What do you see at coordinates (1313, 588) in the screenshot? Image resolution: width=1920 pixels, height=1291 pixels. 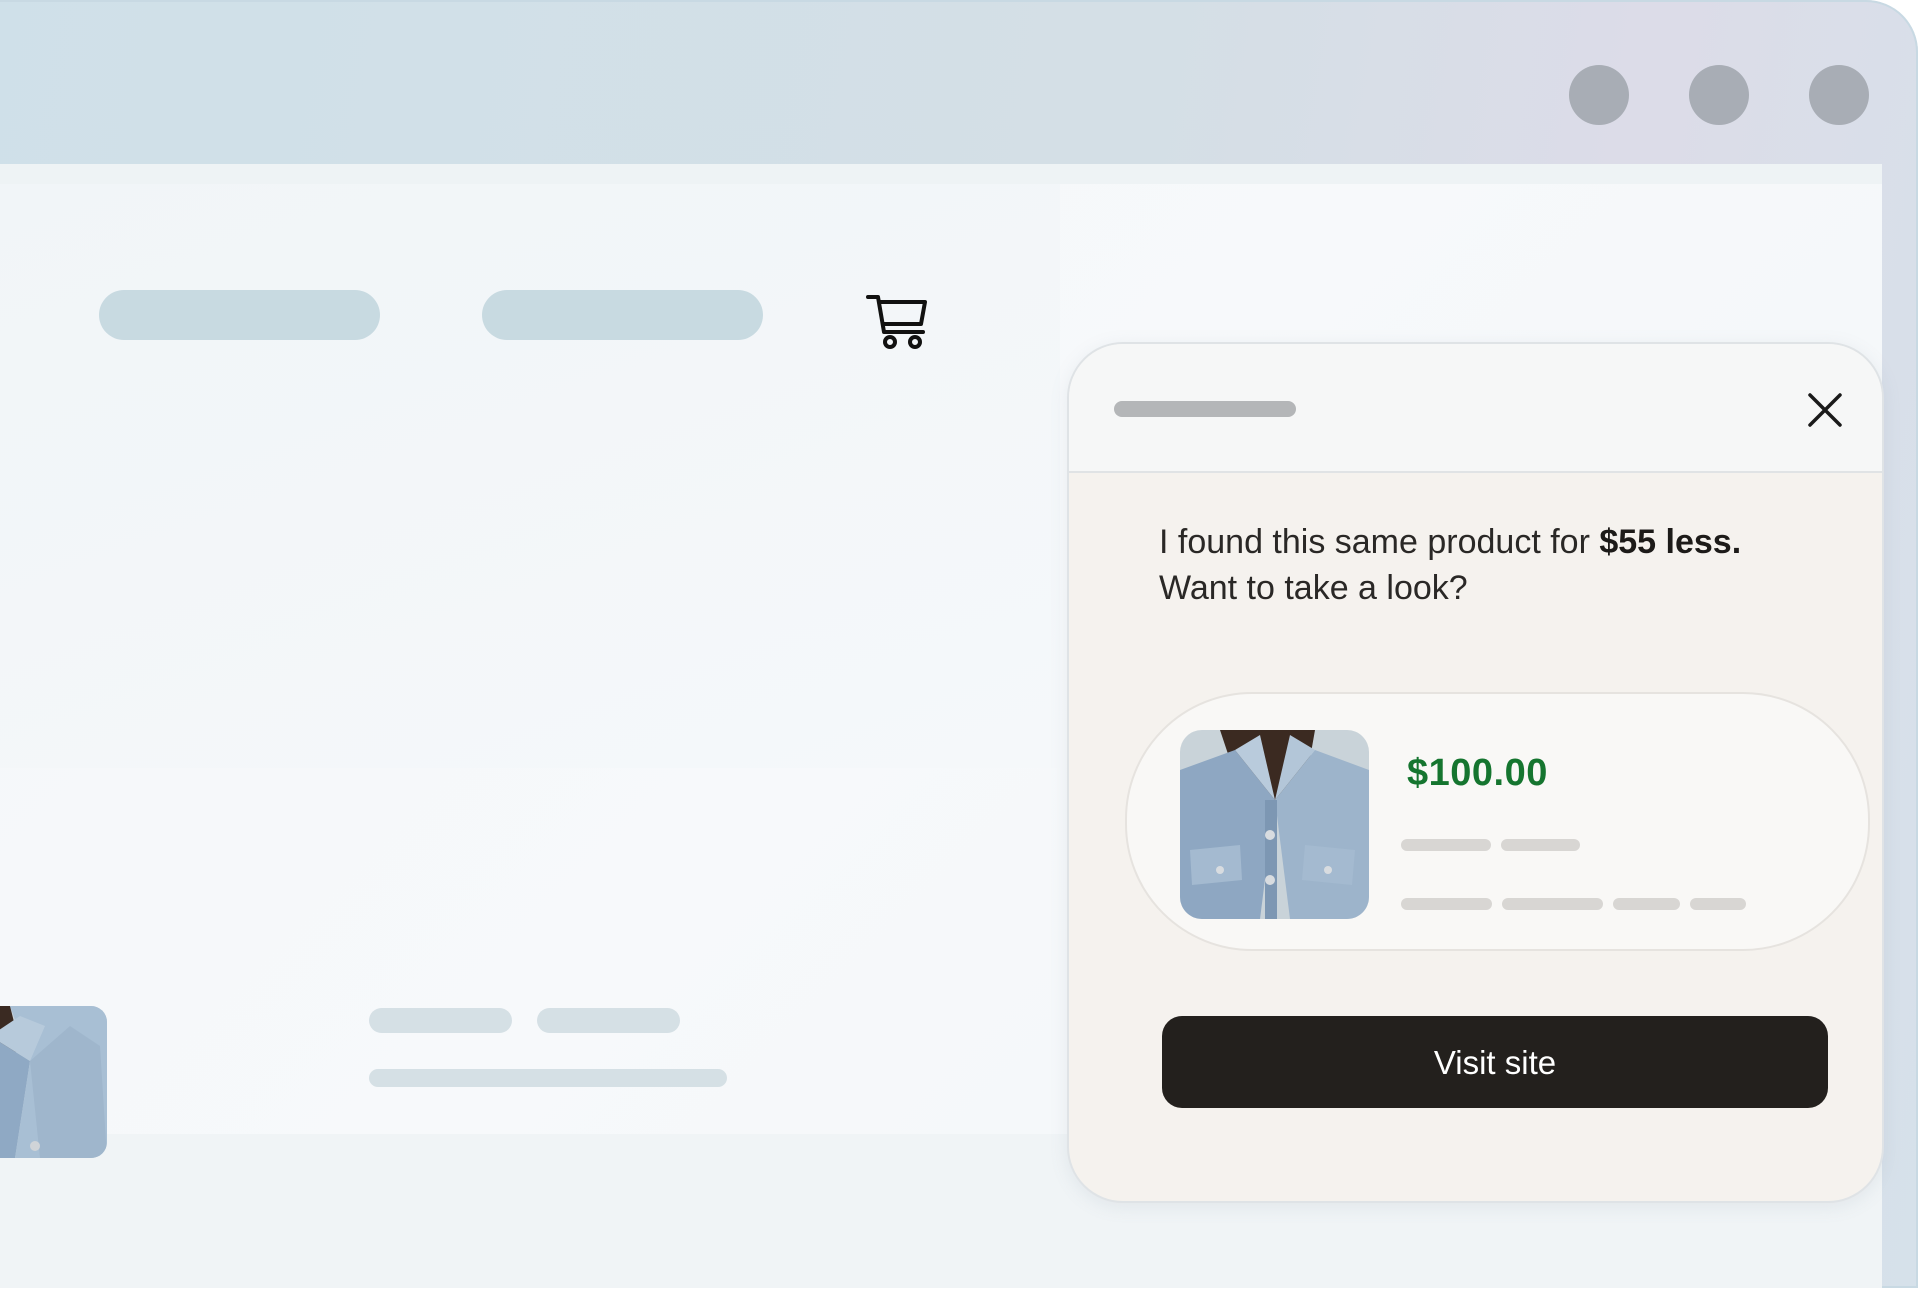 I see `message-question: Want to take a look?` at bounding box center [1313, 588].